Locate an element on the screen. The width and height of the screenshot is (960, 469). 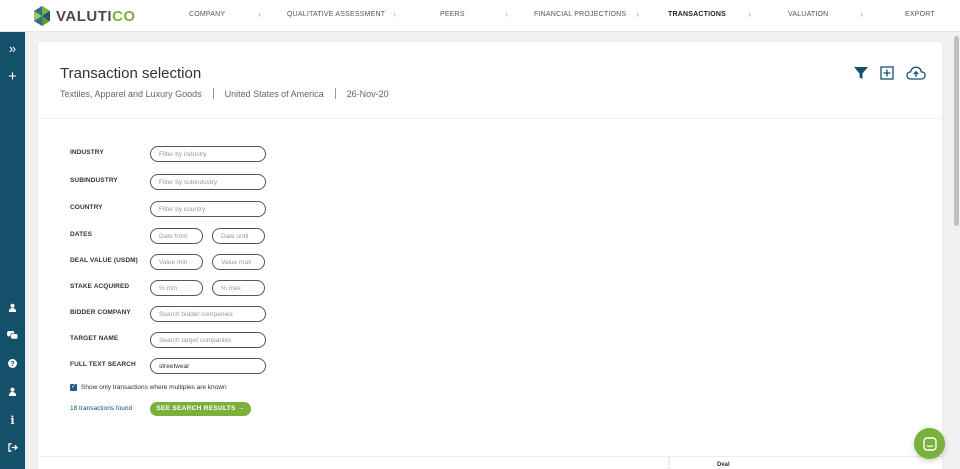
header-divider is located at coordinates (490, 118).